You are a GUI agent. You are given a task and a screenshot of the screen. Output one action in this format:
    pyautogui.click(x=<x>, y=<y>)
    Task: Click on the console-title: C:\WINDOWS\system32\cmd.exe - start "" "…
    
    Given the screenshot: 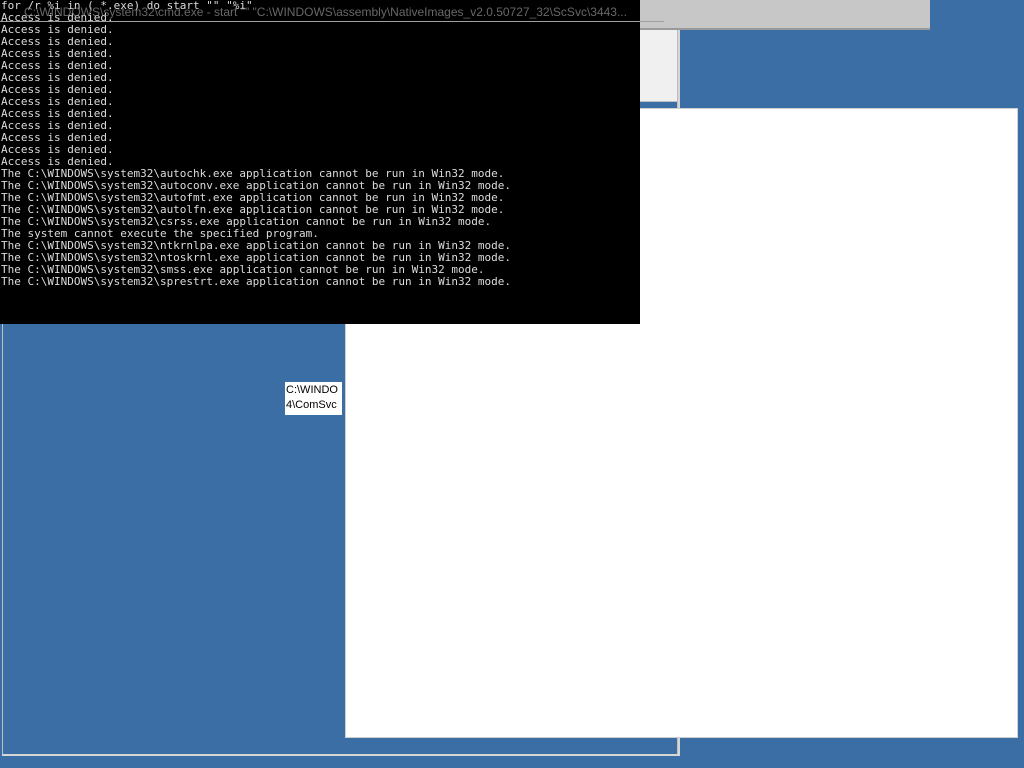 What is the action you would take?
    pyautogui.click(x=325, y=12)
    